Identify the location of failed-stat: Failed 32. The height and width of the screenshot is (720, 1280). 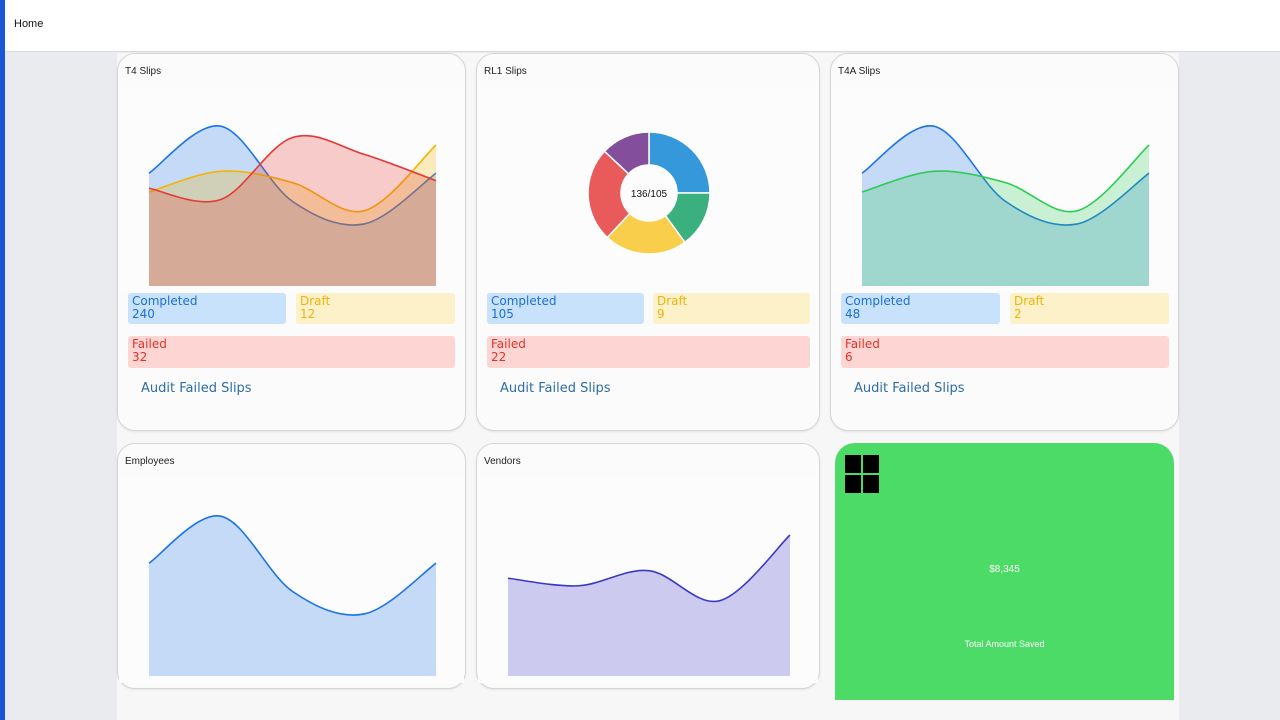
(291, 352).